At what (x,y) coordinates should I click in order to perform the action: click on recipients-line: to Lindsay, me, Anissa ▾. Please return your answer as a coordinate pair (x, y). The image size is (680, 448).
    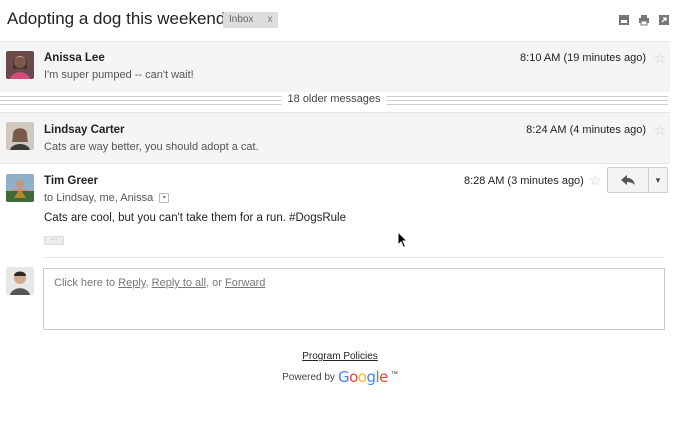
    Looking at the image, I should click on (107, 198).